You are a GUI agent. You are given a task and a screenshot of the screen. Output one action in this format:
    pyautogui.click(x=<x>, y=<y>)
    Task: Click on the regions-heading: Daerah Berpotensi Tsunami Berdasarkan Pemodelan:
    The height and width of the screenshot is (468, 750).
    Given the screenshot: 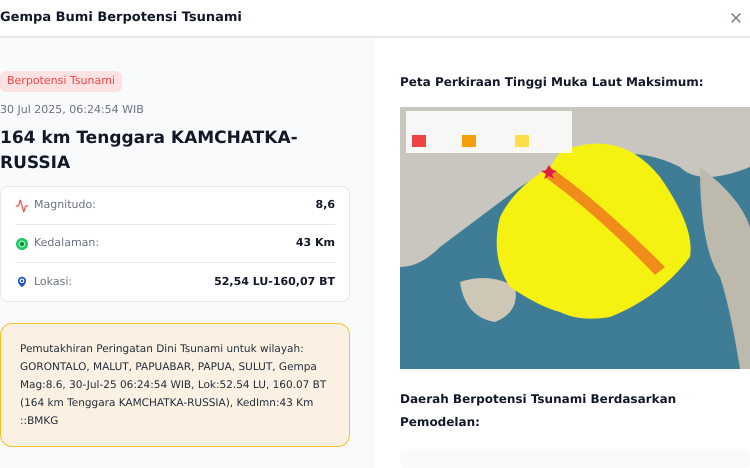 What is the action you would take?
    pyautogui.click(x=539, y=411)
    